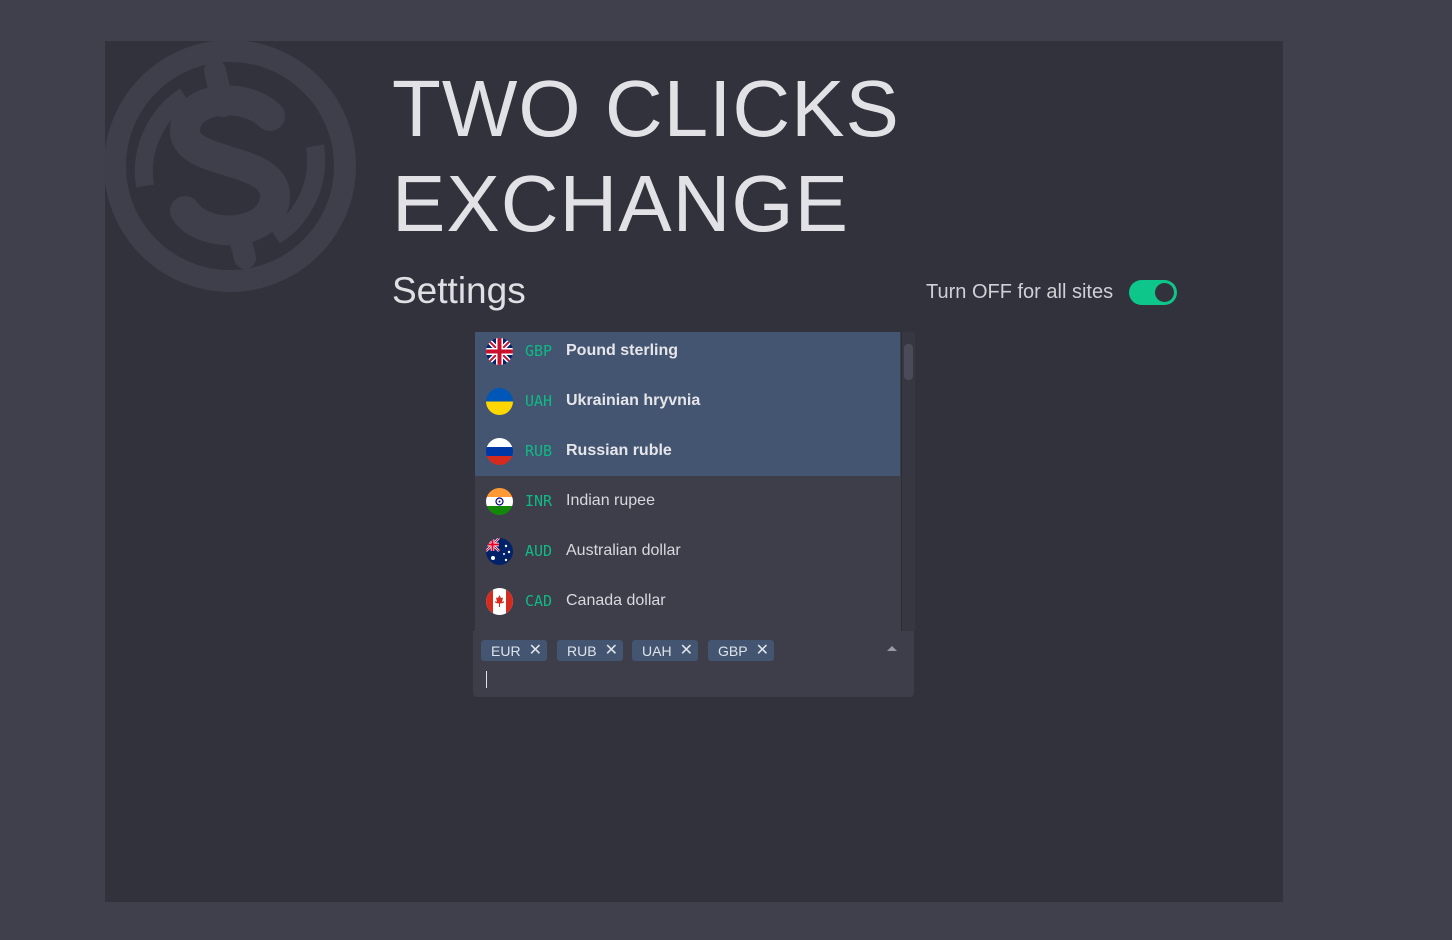  I want to click on option-code: GBP, so click(539, 351).